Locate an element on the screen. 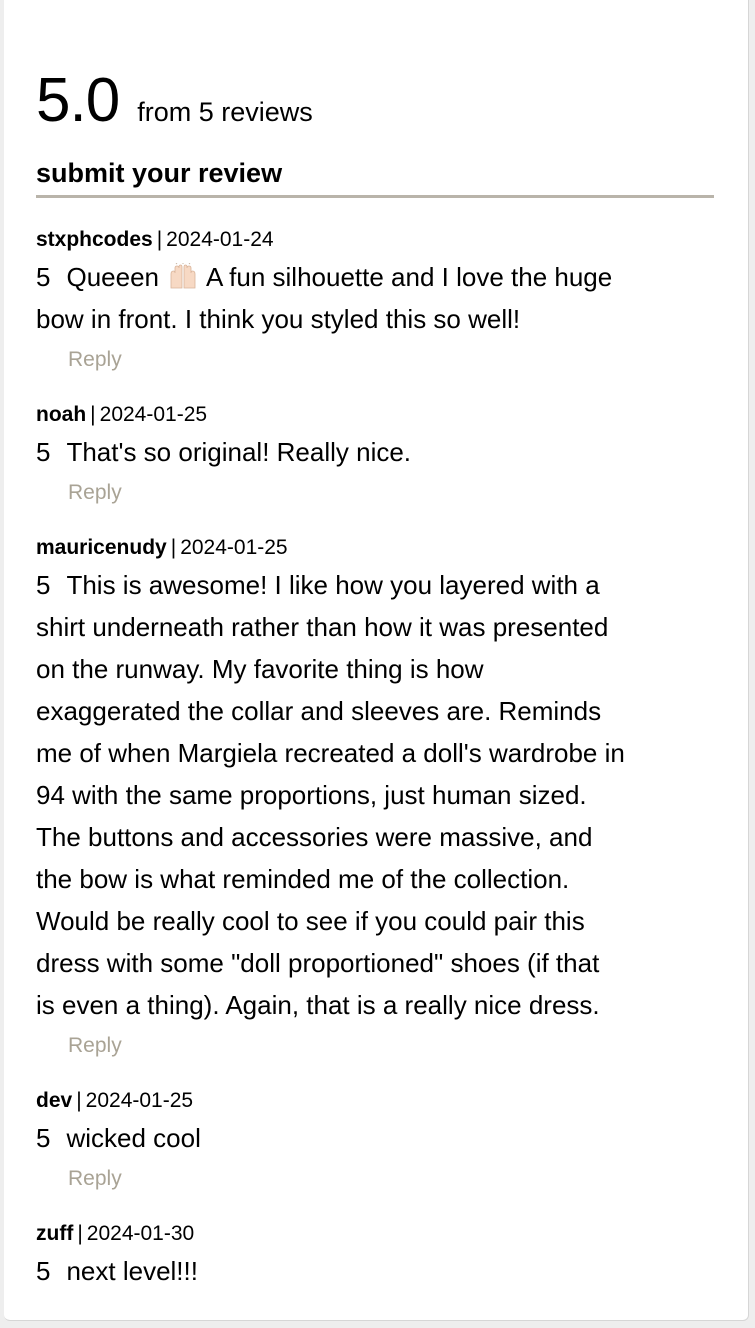 This screenshot has width=755, height=1328. review-item: dev | 2024-01-25 5 wicked cool Reply is located at coordinates (376, 1142).